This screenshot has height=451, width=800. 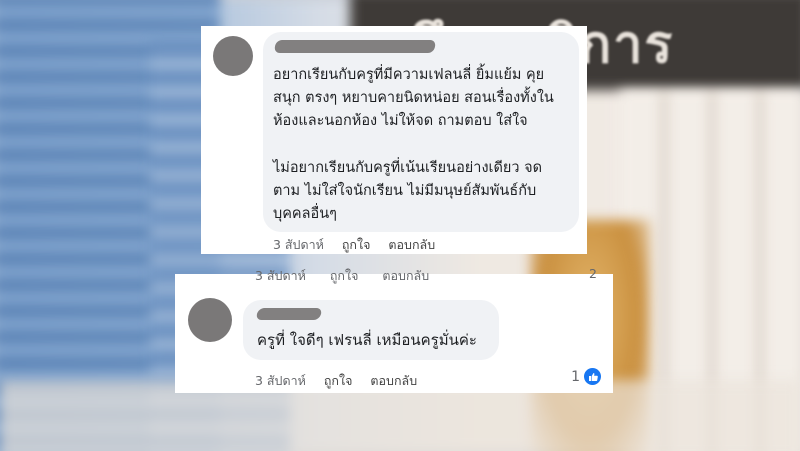 I want to click on clipped-timestamp: 3 สัปดาห์, so click(x=280, y=275).